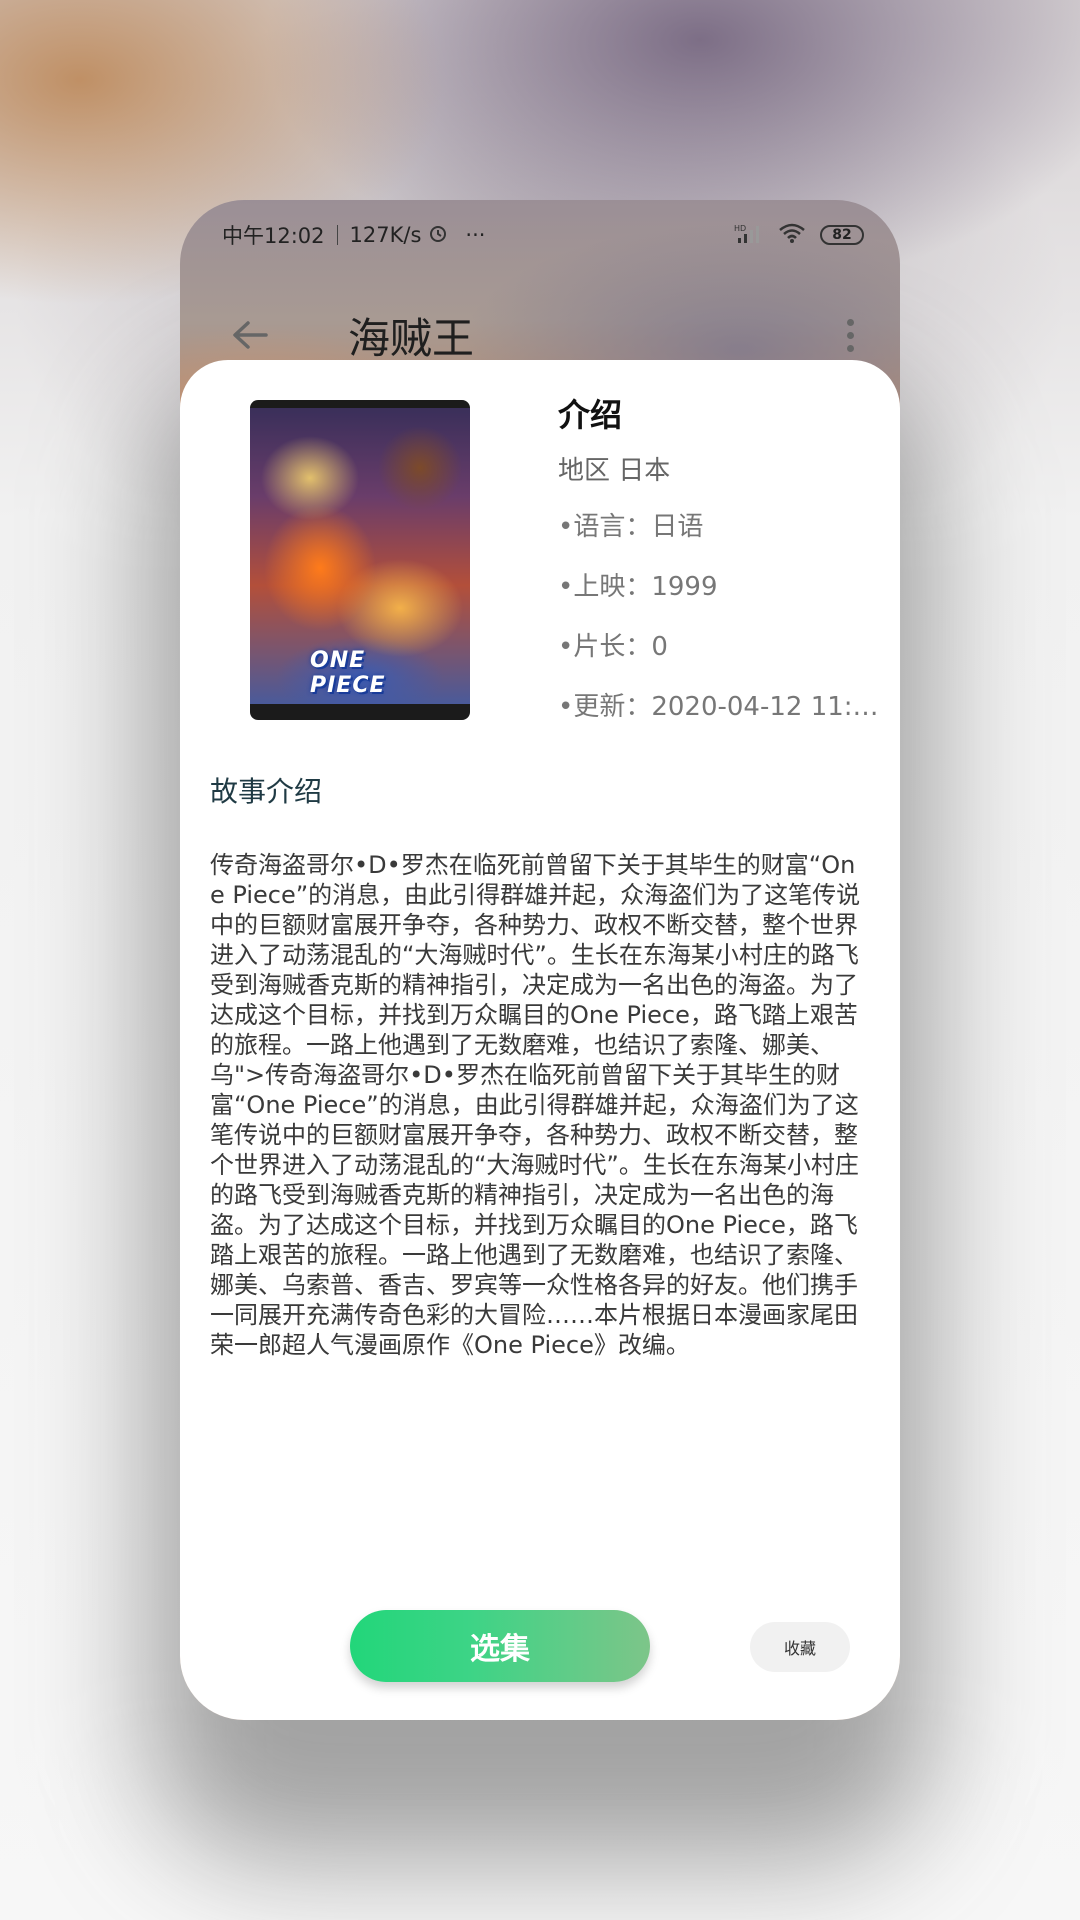 Image resolution: width=1080 pixels, height=1920 pixels. I want to click on poster-logo: ONE PIECE, so click(348, 673).